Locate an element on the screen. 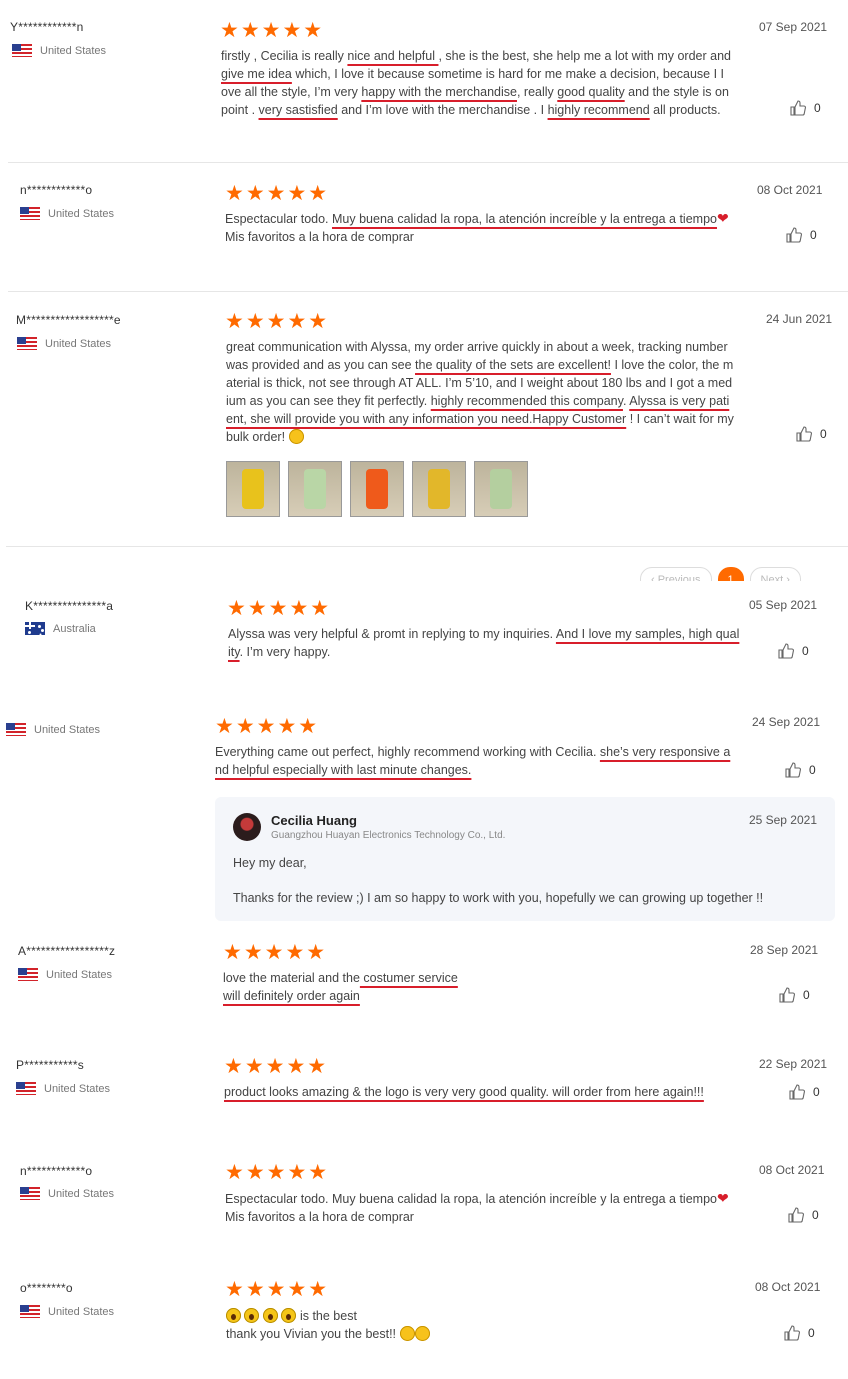 This screenshot has height=1379, width=848. review-photos is located at coordinates (377, 489).